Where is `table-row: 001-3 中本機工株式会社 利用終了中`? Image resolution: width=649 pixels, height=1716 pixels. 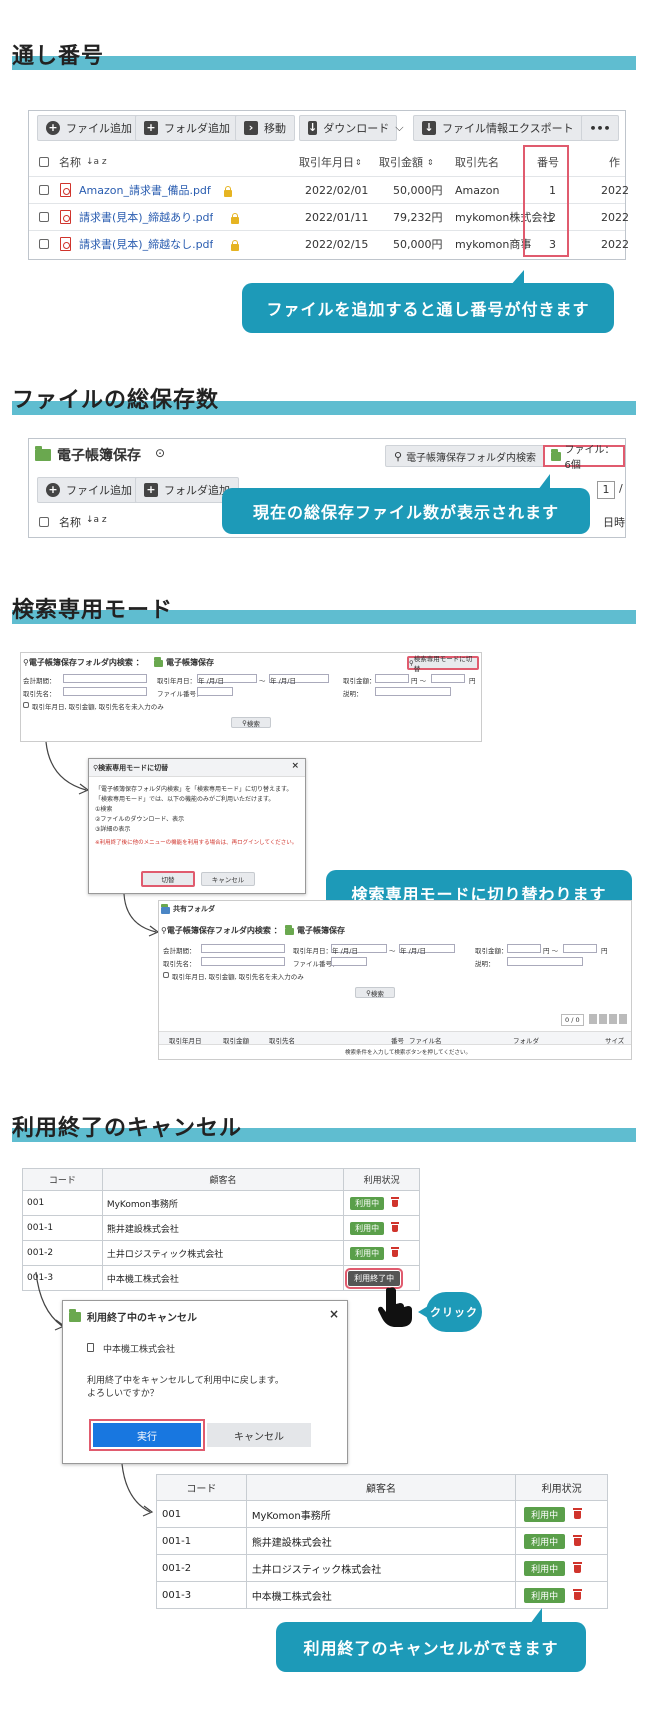
table-row: 001-3 中本機工株式会社 利用終了中 is located at coordinates (221, 1278).